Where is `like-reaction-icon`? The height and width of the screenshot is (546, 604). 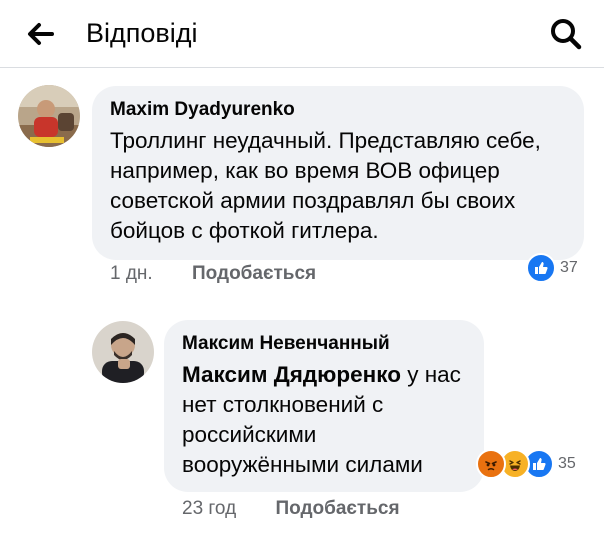
like-reaction-icon is located at coordinates (541, 268).